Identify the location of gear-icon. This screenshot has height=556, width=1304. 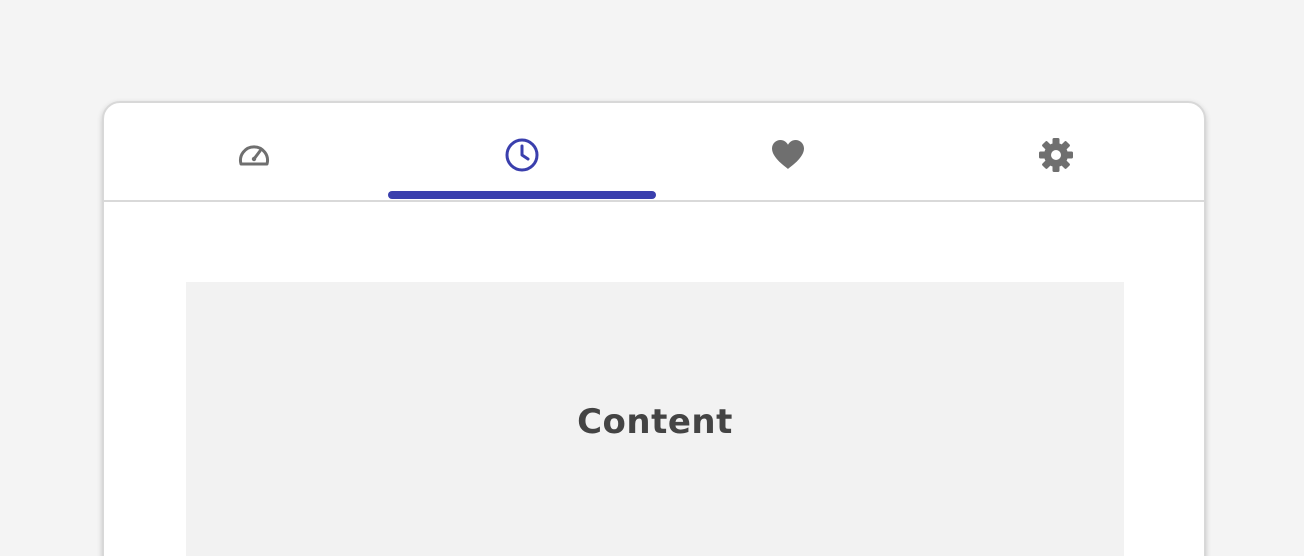
(1056, 155).